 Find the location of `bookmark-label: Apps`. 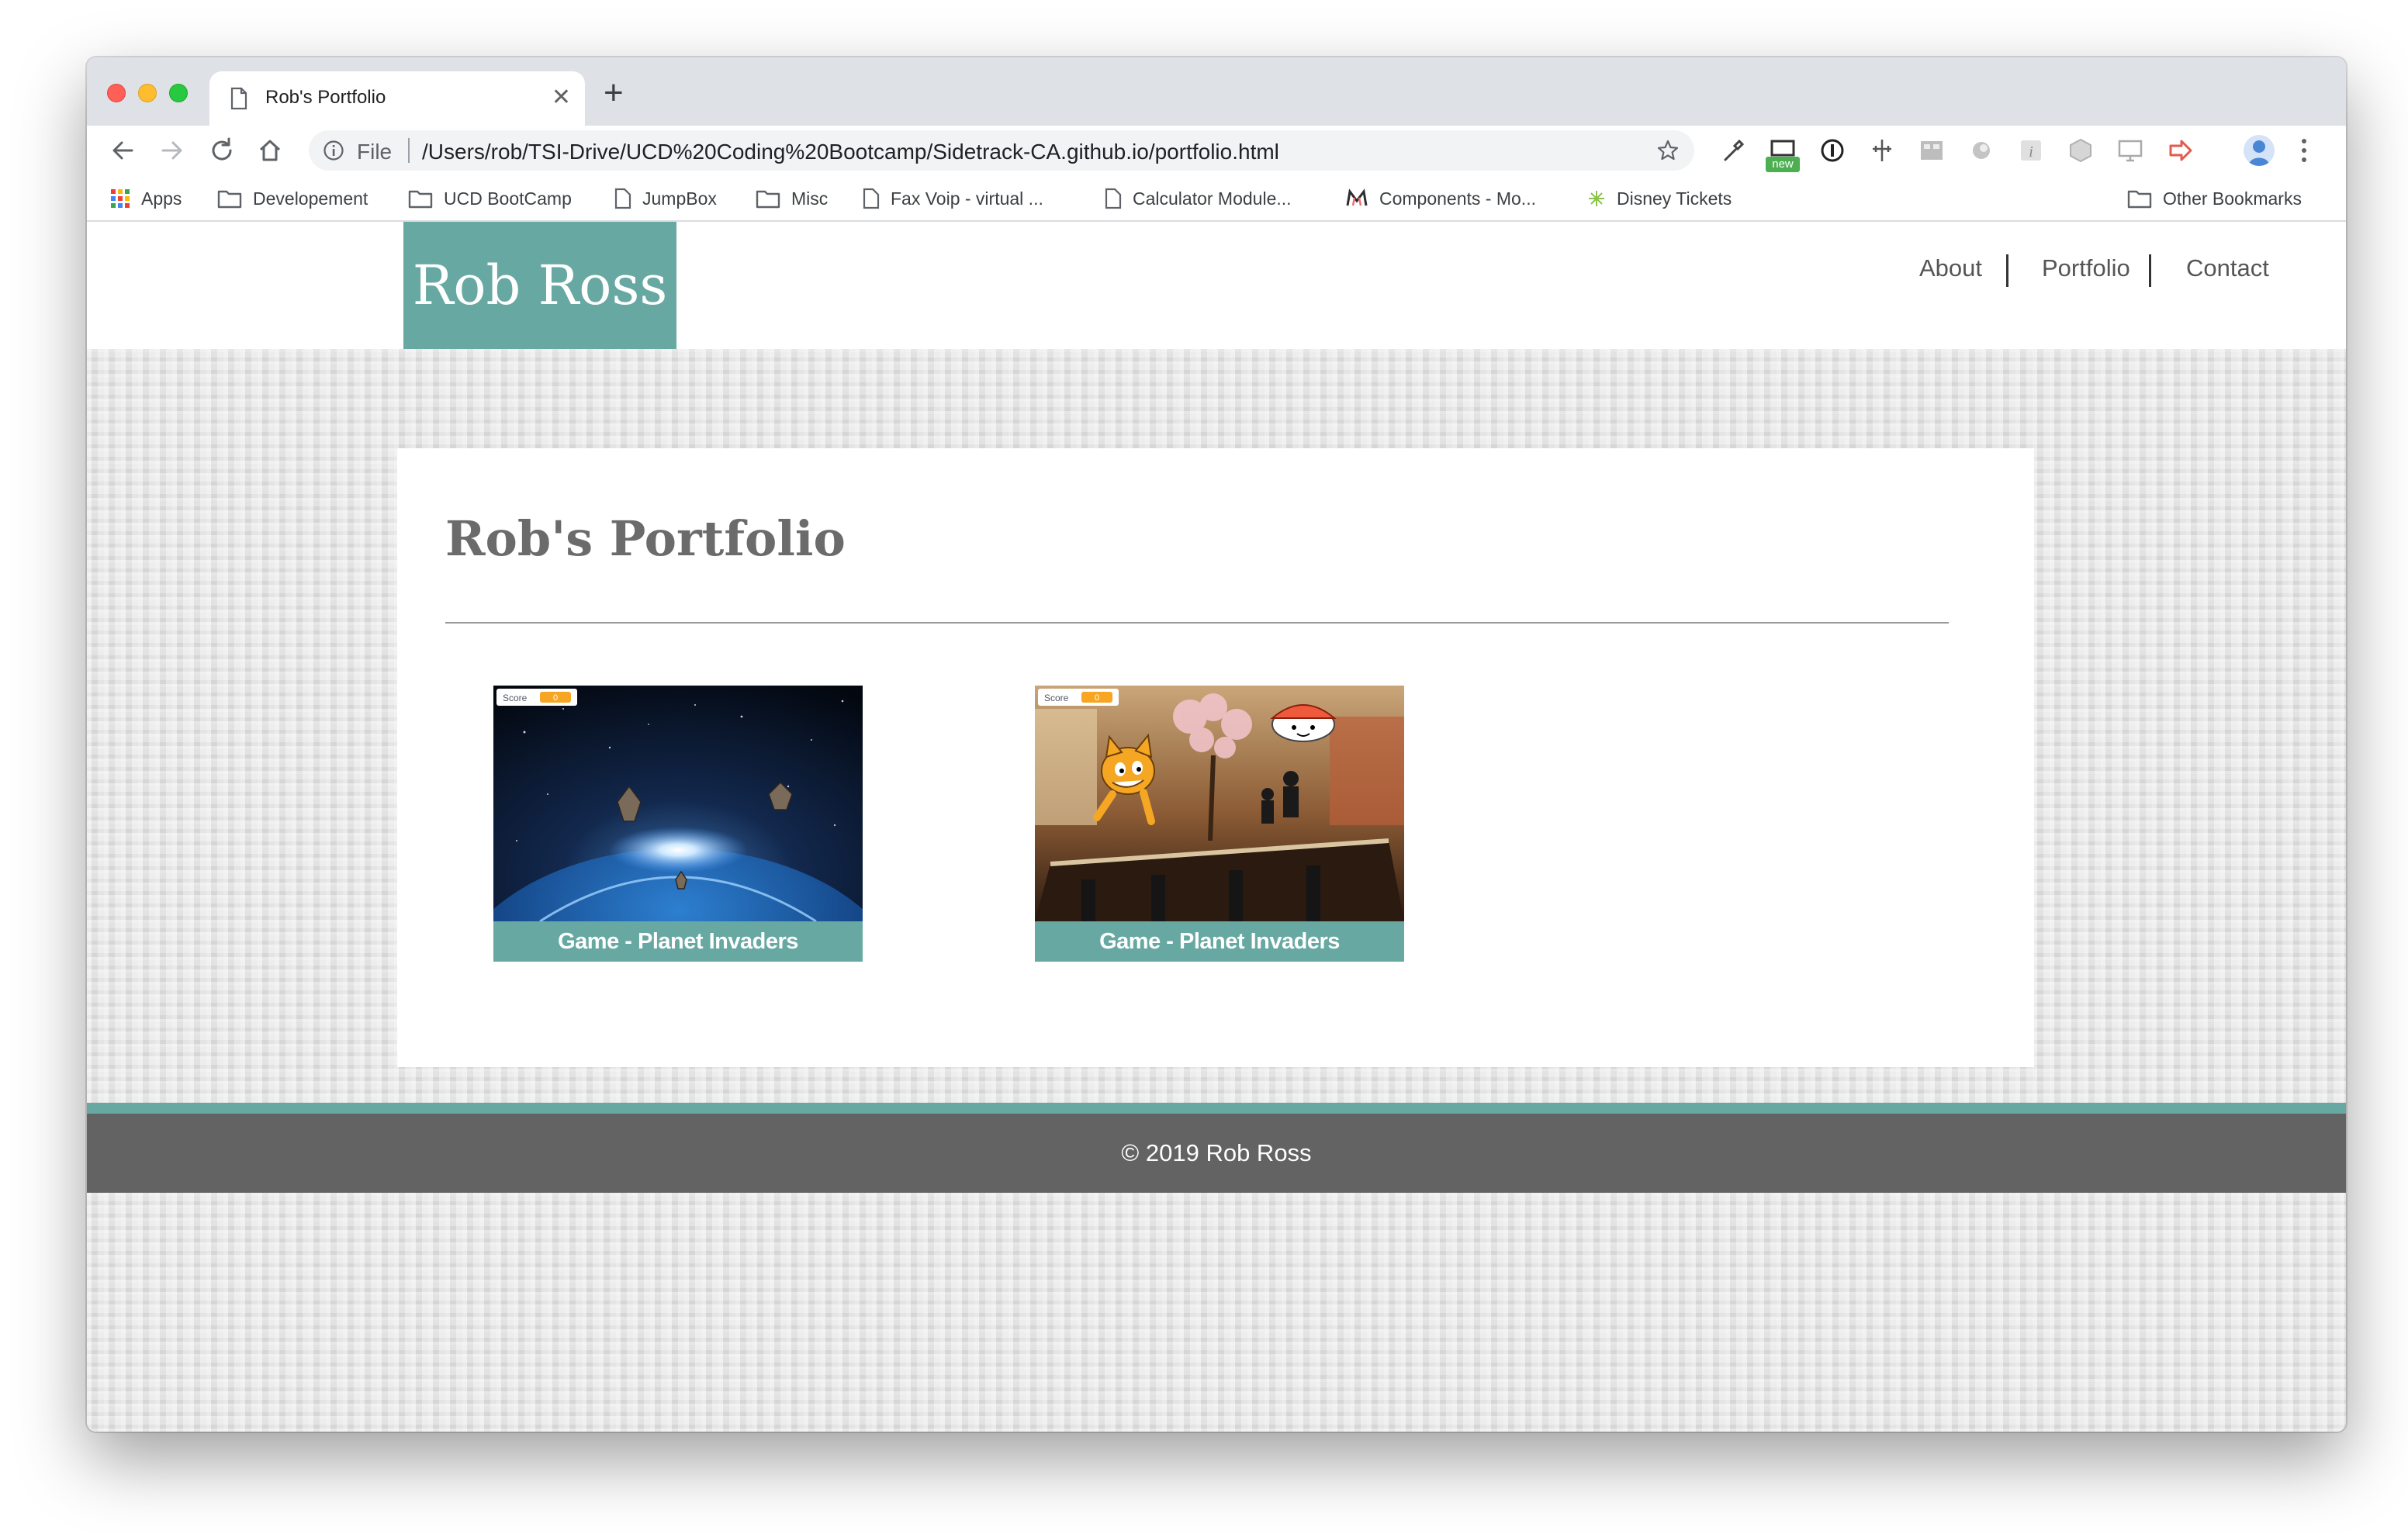

bookmark-label: Apps is located at coordinates (161, 198).